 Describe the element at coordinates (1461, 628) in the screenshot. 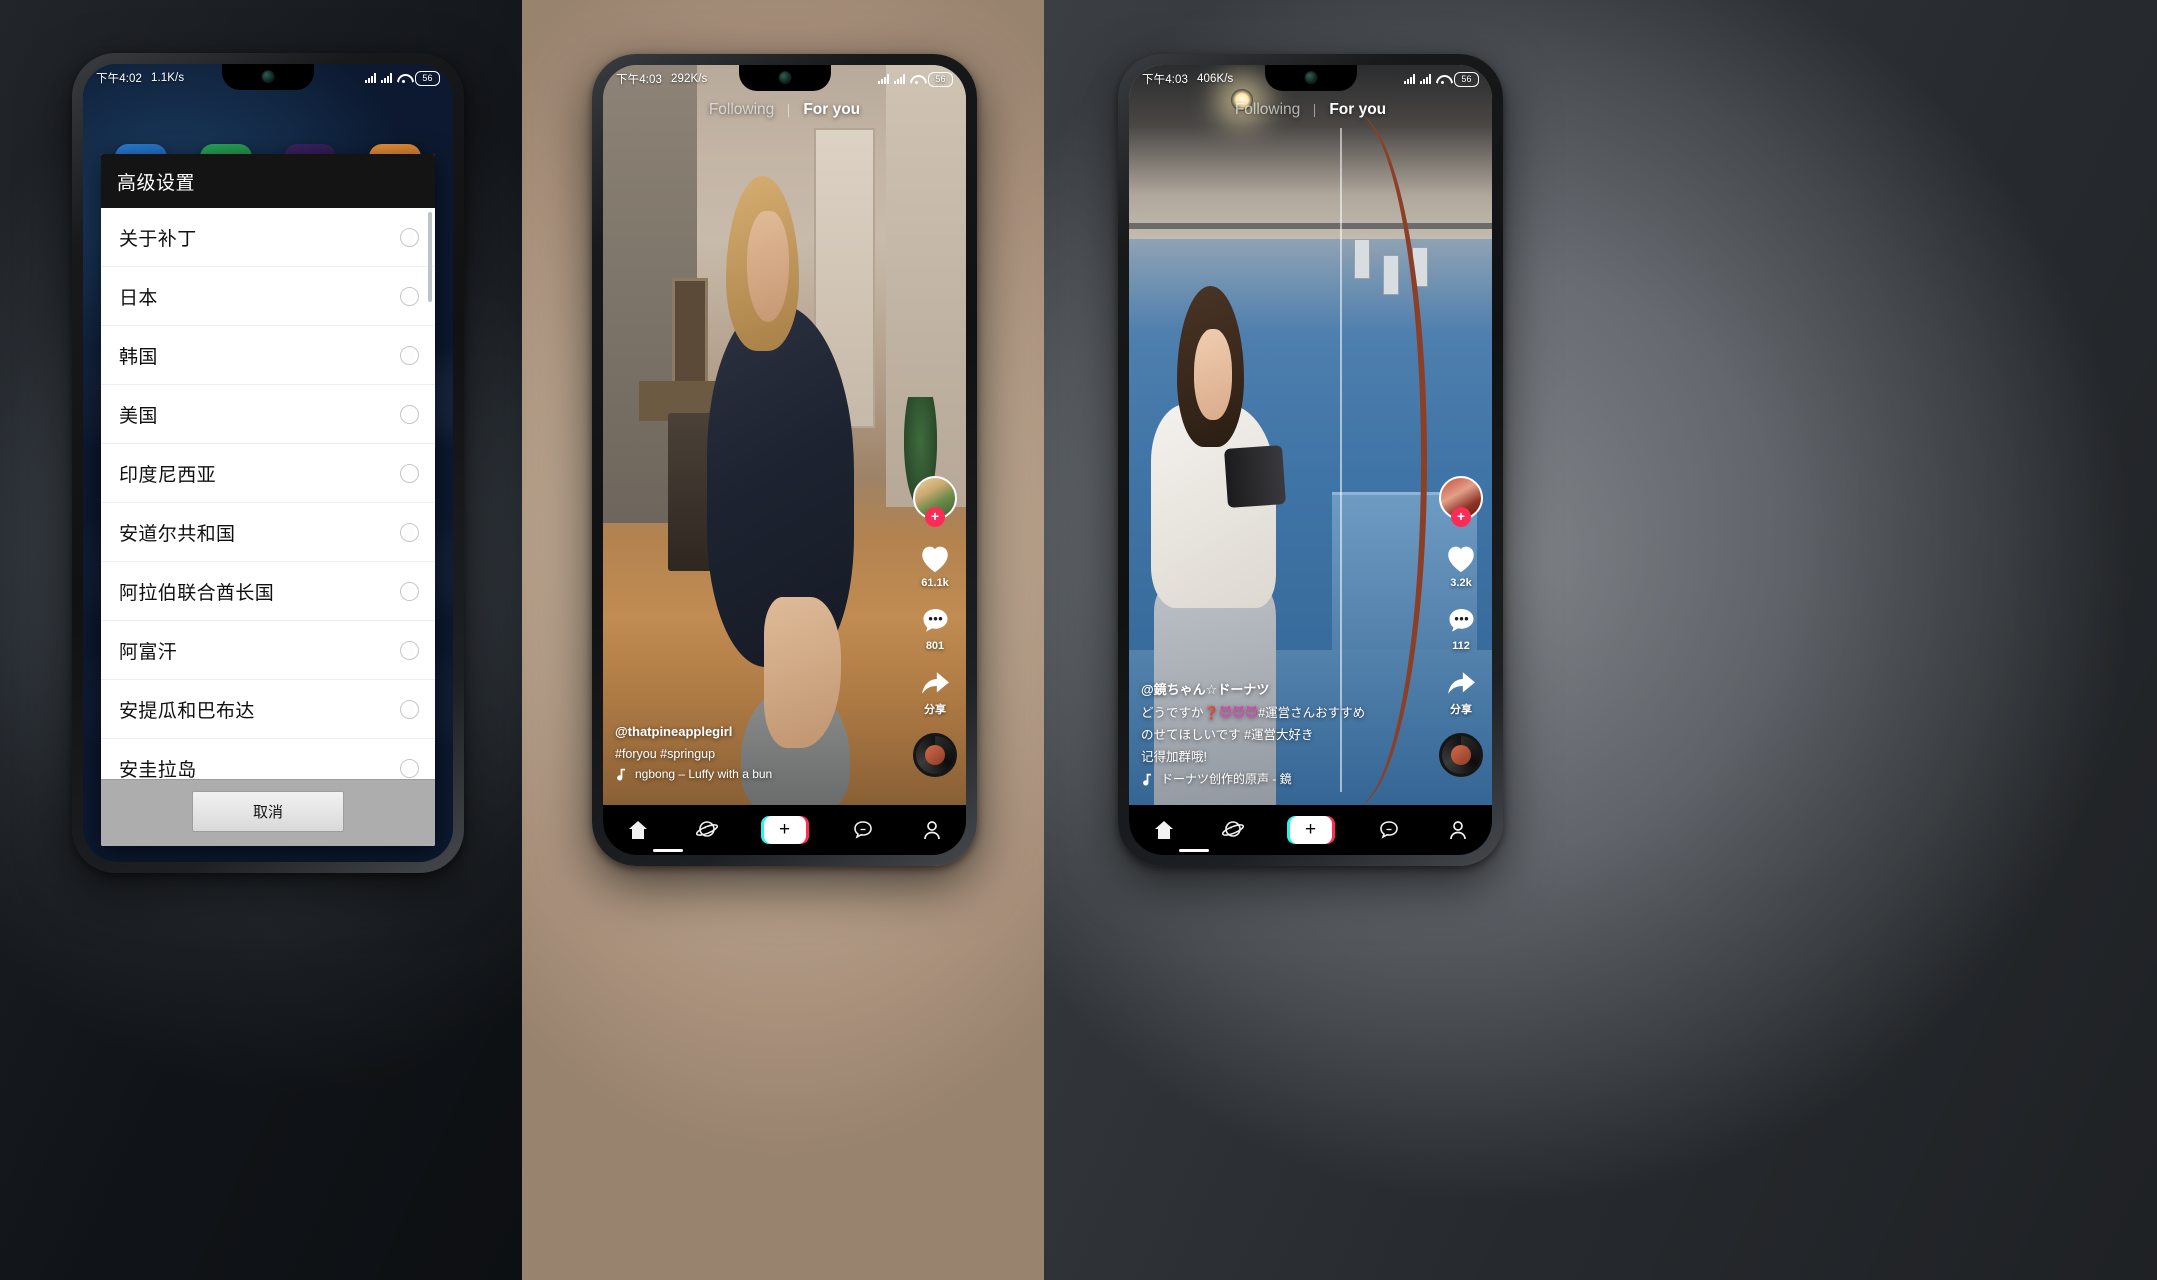

I see `comment-button-right: 112` at that location.